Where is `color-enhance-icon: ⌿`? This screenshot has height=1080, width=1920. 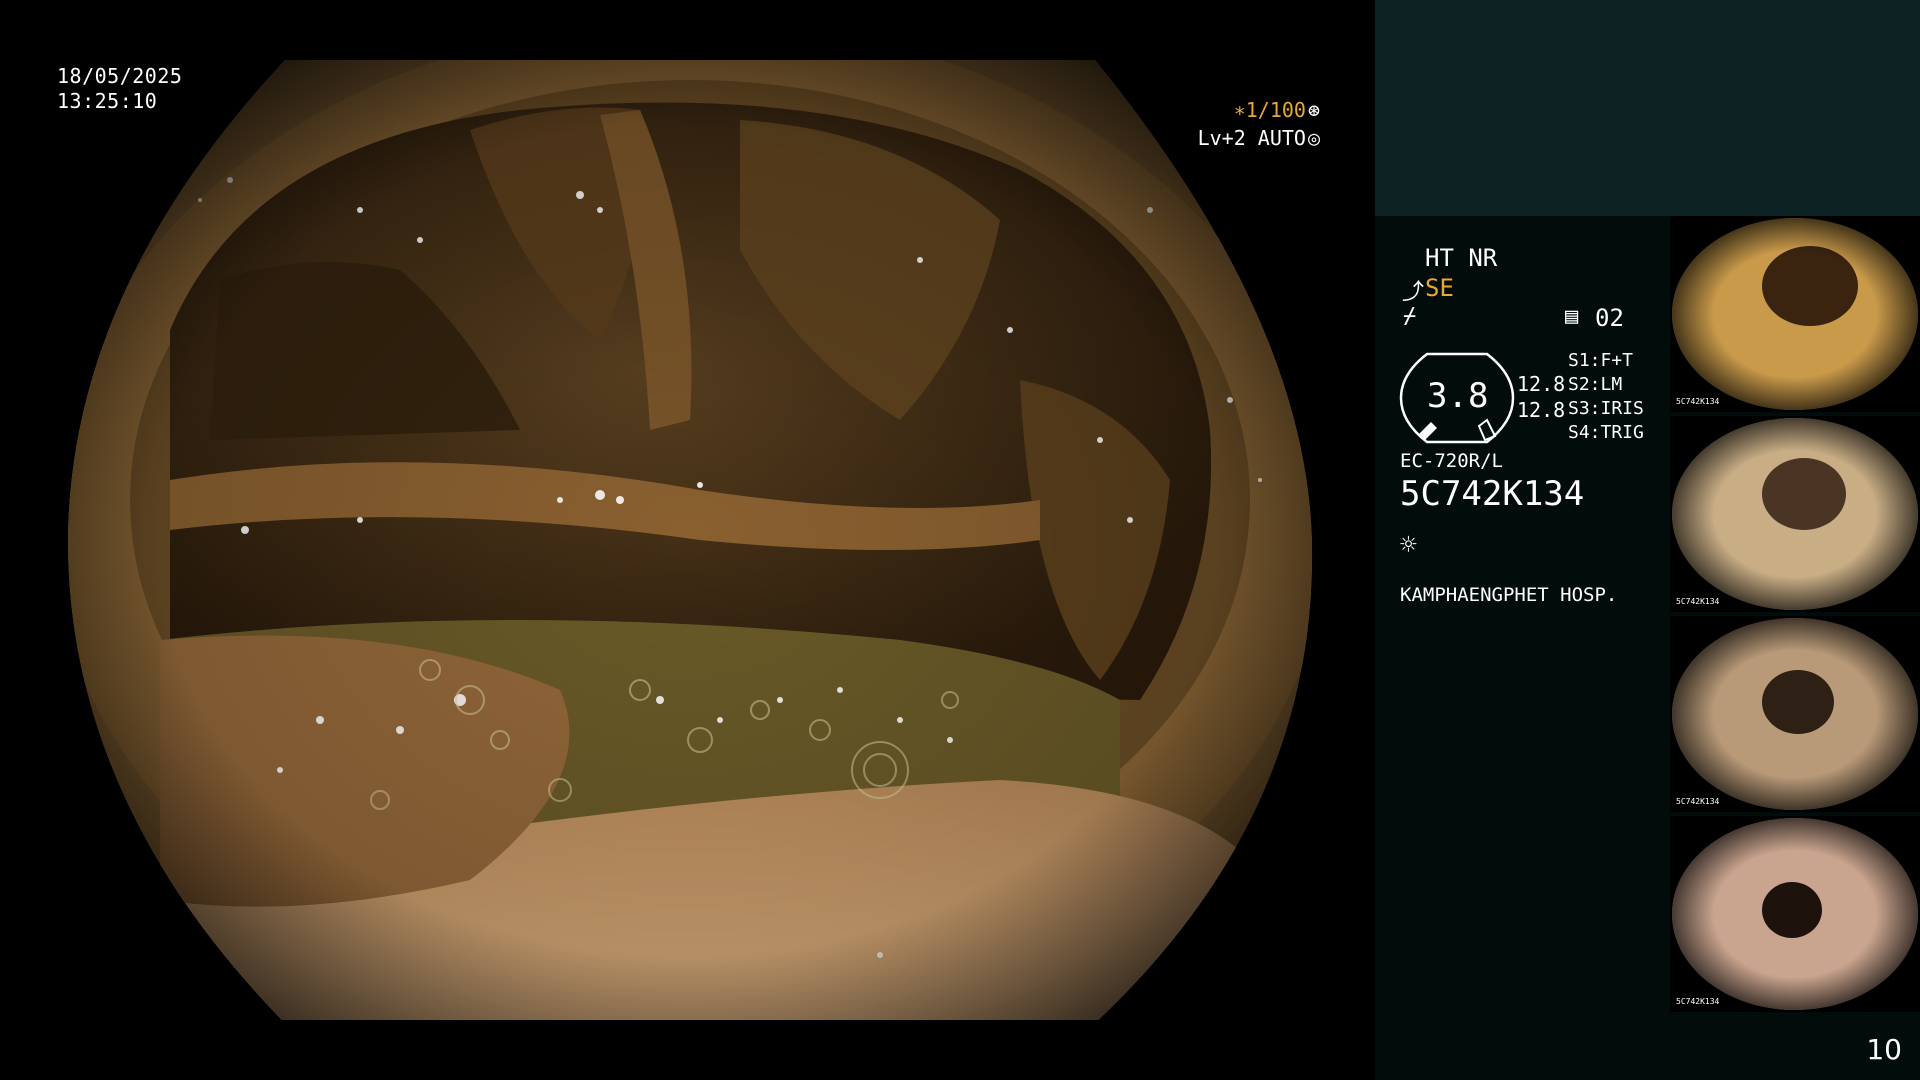 color-enhance-icon: ⌿ is located at coordinates (1410, 316).